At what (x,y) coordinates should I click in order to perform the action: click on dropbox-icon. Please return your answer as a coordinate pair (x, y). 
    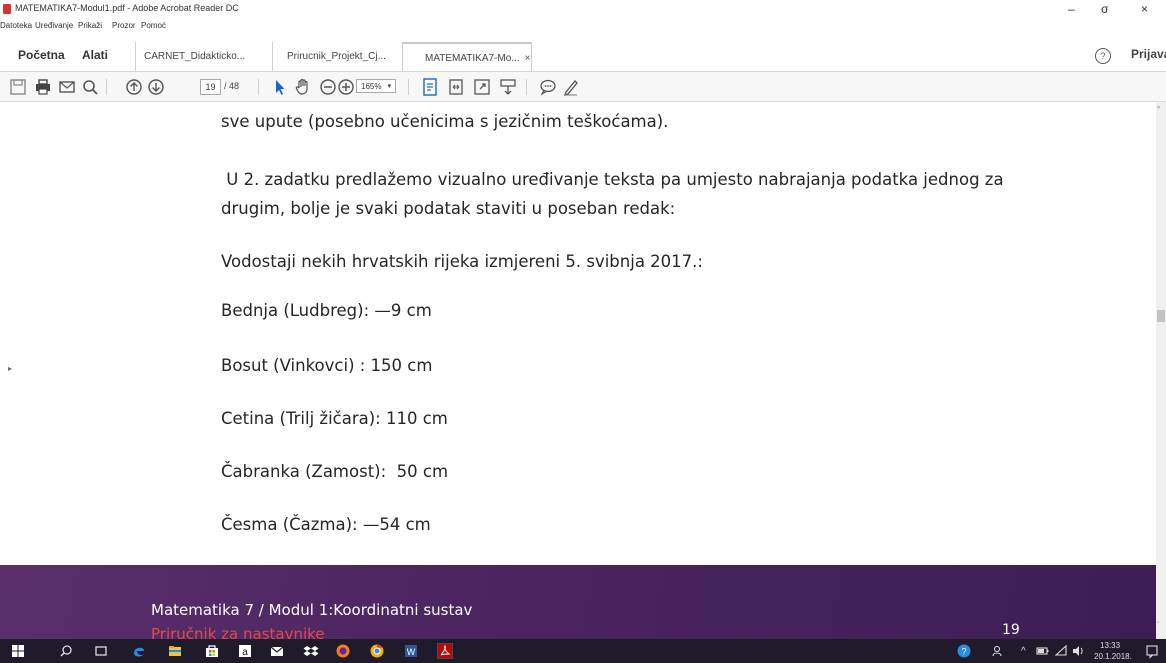
    Looking at the image, I should click on (311, 651).